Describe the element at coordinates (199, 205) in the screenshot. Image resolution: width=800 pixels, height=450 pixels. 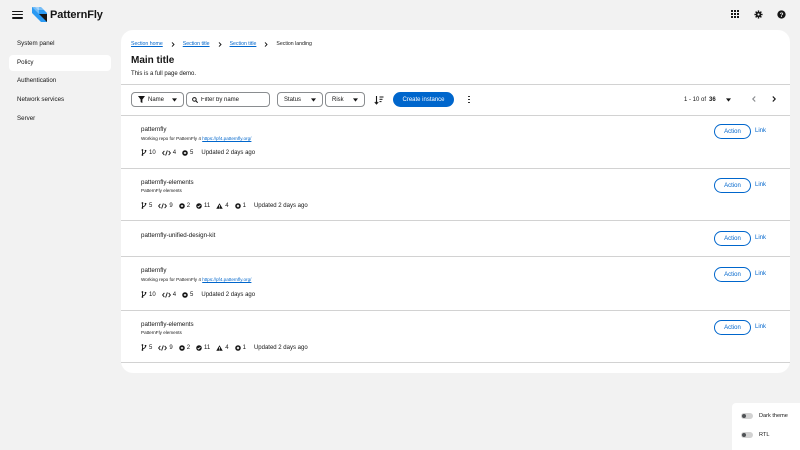
I see `check-circle-icon` at that location.